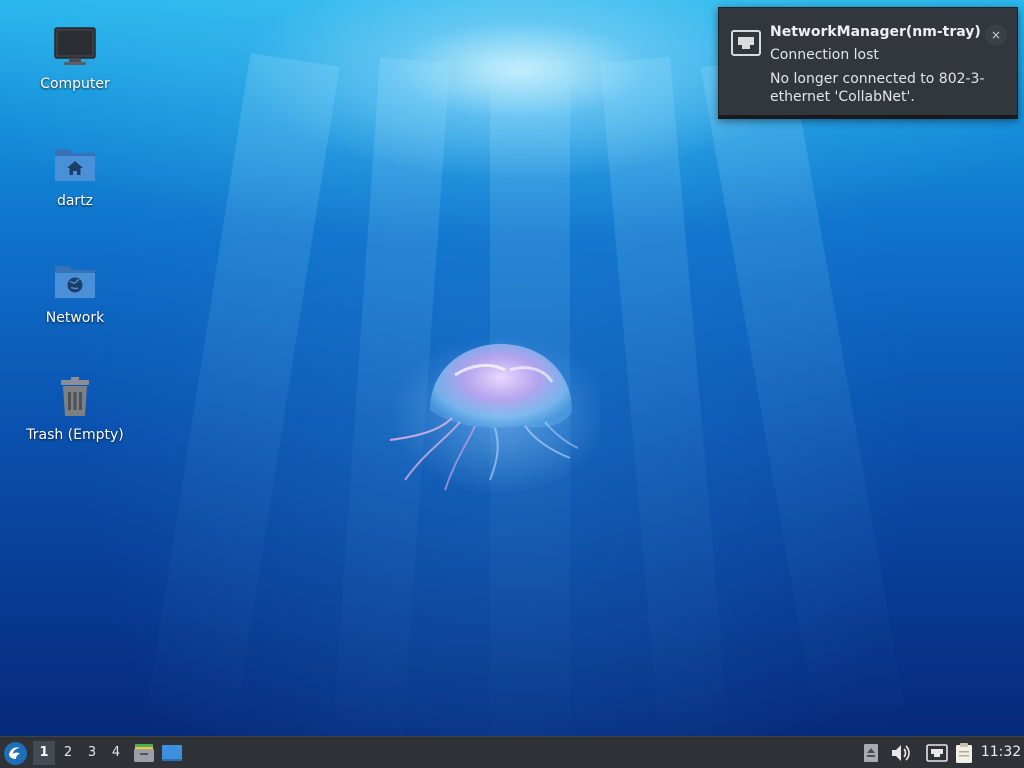 Image resolution: width=1024 pixels, height=768 pixels. I want to click on desktop-icon, so click(172, 753).